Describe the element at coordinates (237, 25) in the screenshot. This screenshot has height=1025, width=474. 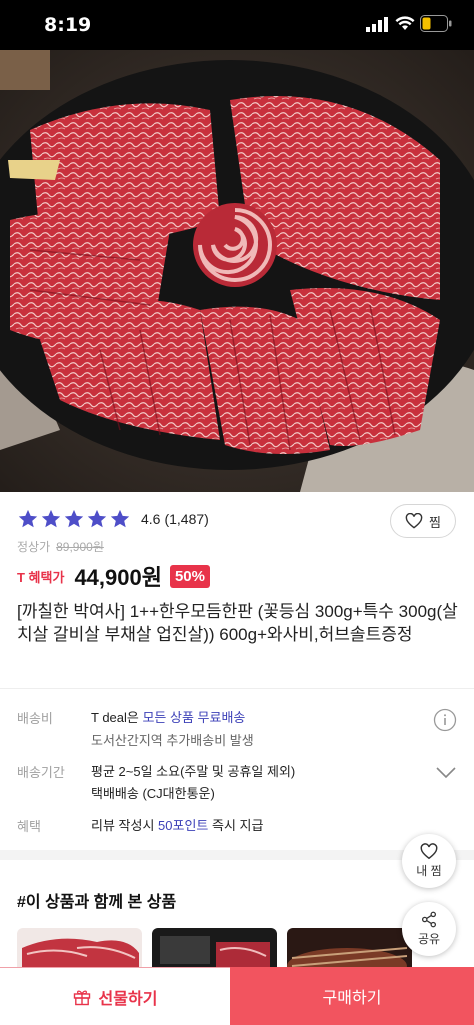
I see `status-bar: 8:19` at that location.